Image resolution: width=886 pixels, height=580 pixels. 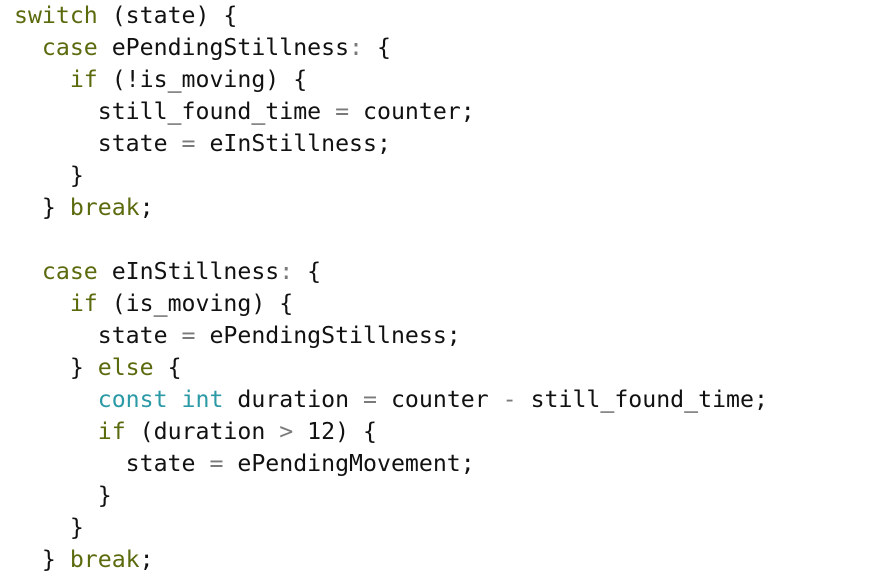 I want to click on code-line: case ePendingStillness: {, so click(x=391, y=48).